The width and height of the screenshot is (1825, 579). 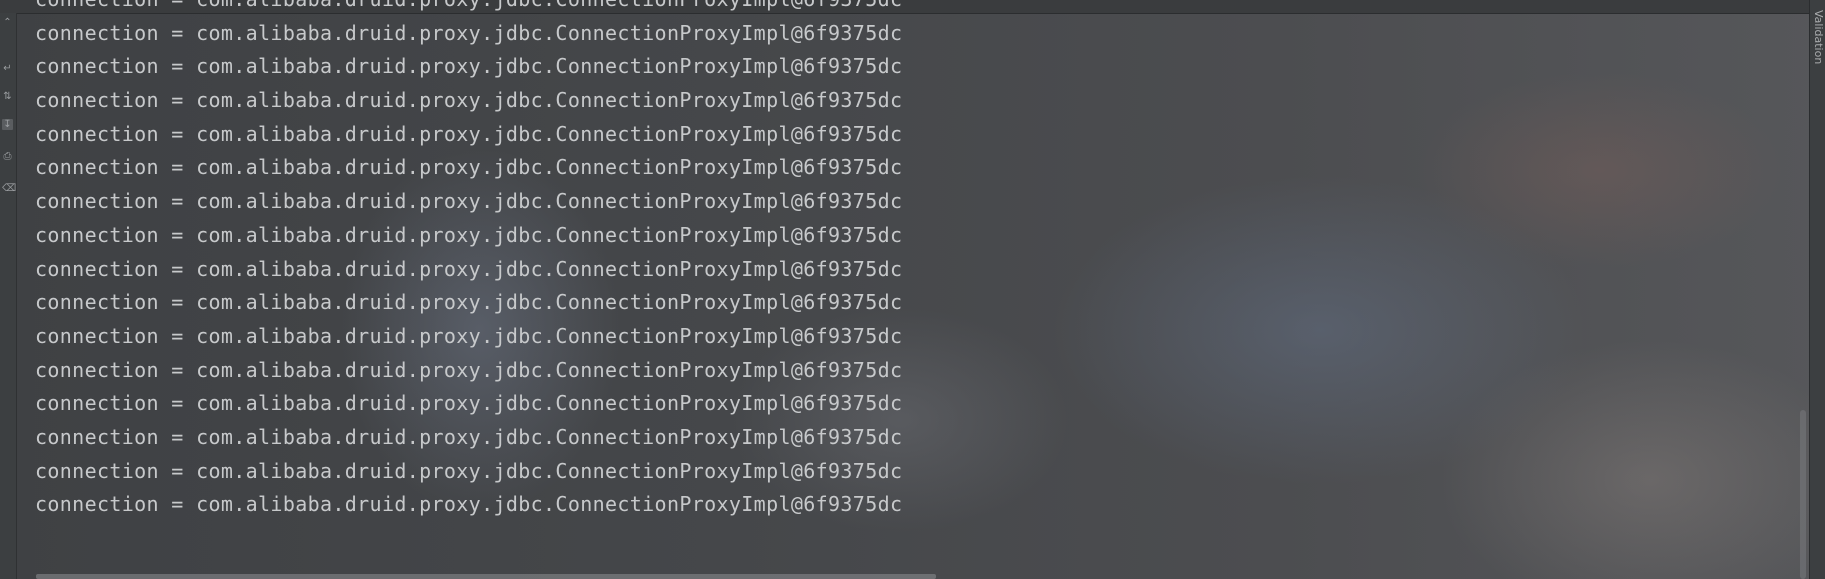 I want to click on print-icon: ⎙, so click(x=7, y=156).